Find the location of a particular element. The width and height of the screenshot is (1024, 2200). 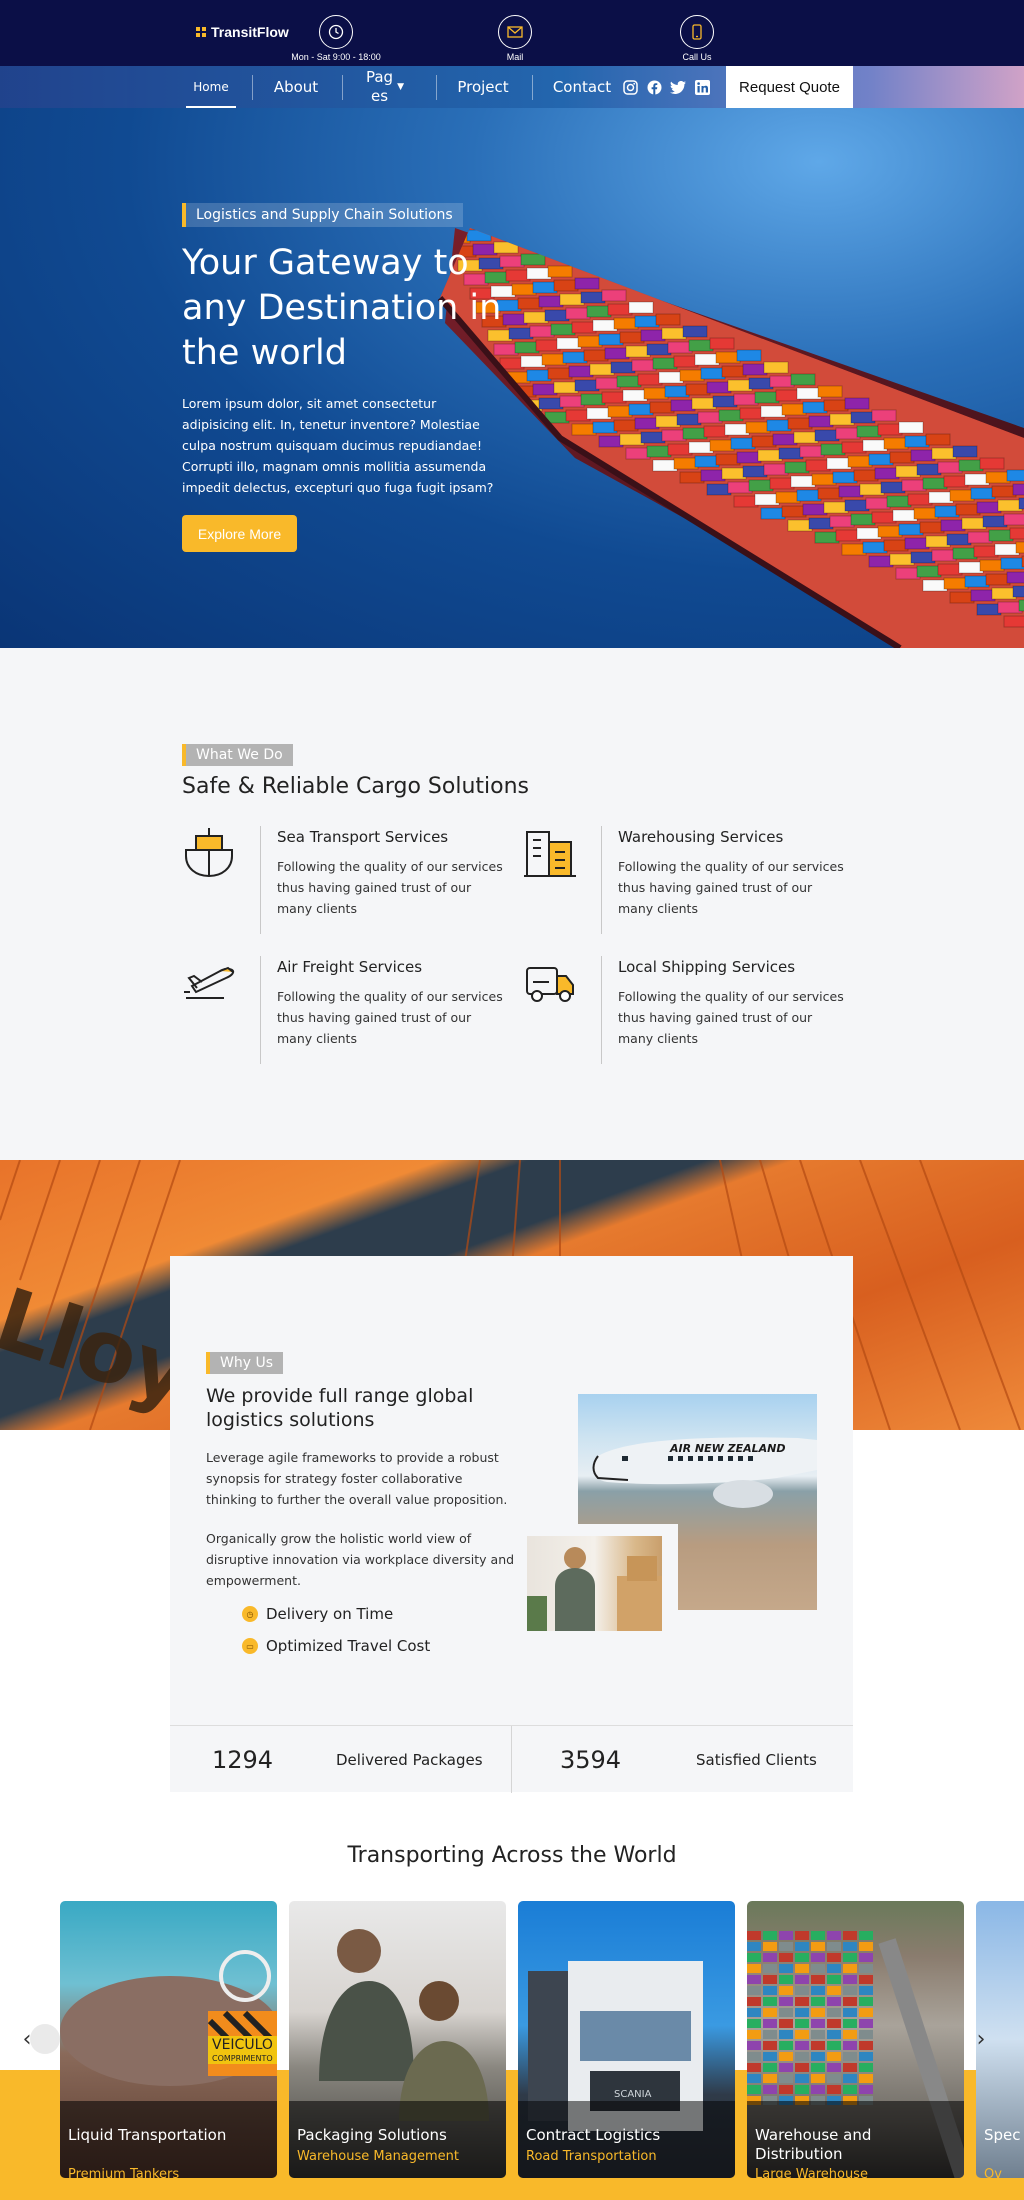

instagram-icon is located at coordinates (630, 87).